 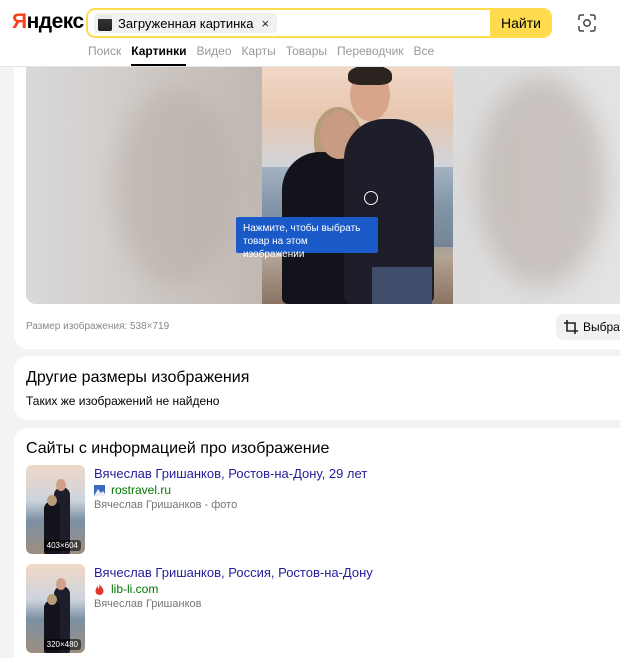 I want to click on site-domain: rostravel.ru, so click(x=141, y=490).